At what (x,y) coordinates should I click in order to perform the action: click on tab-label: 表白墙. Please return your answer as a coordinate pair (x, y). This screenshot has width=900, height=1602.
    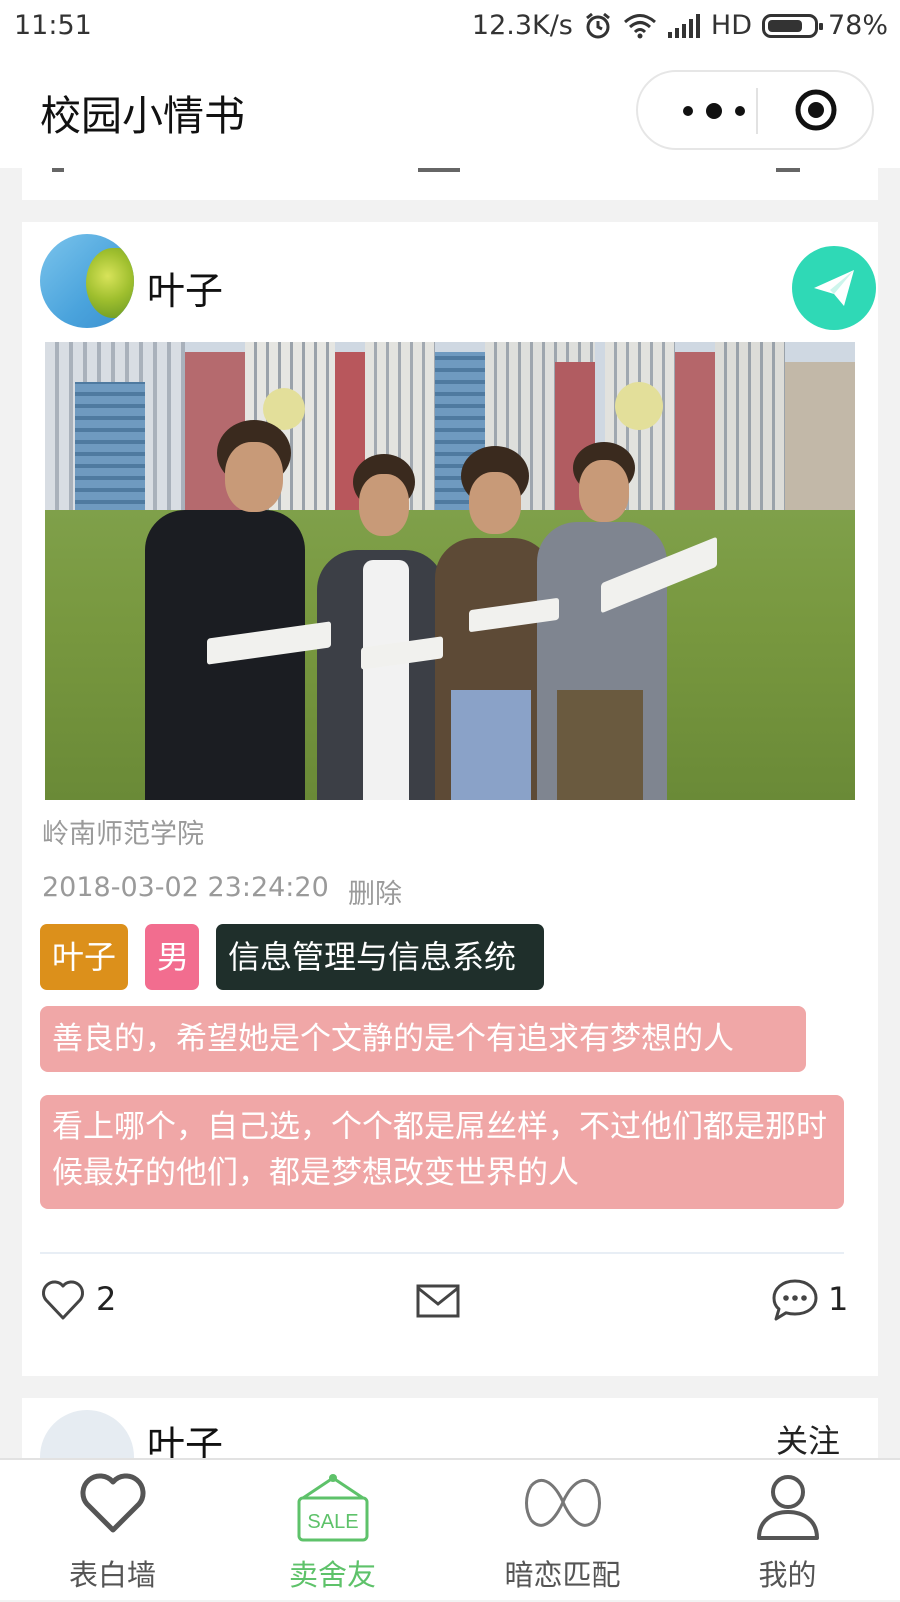
    Looking at the image, I should click on (112, 1575).